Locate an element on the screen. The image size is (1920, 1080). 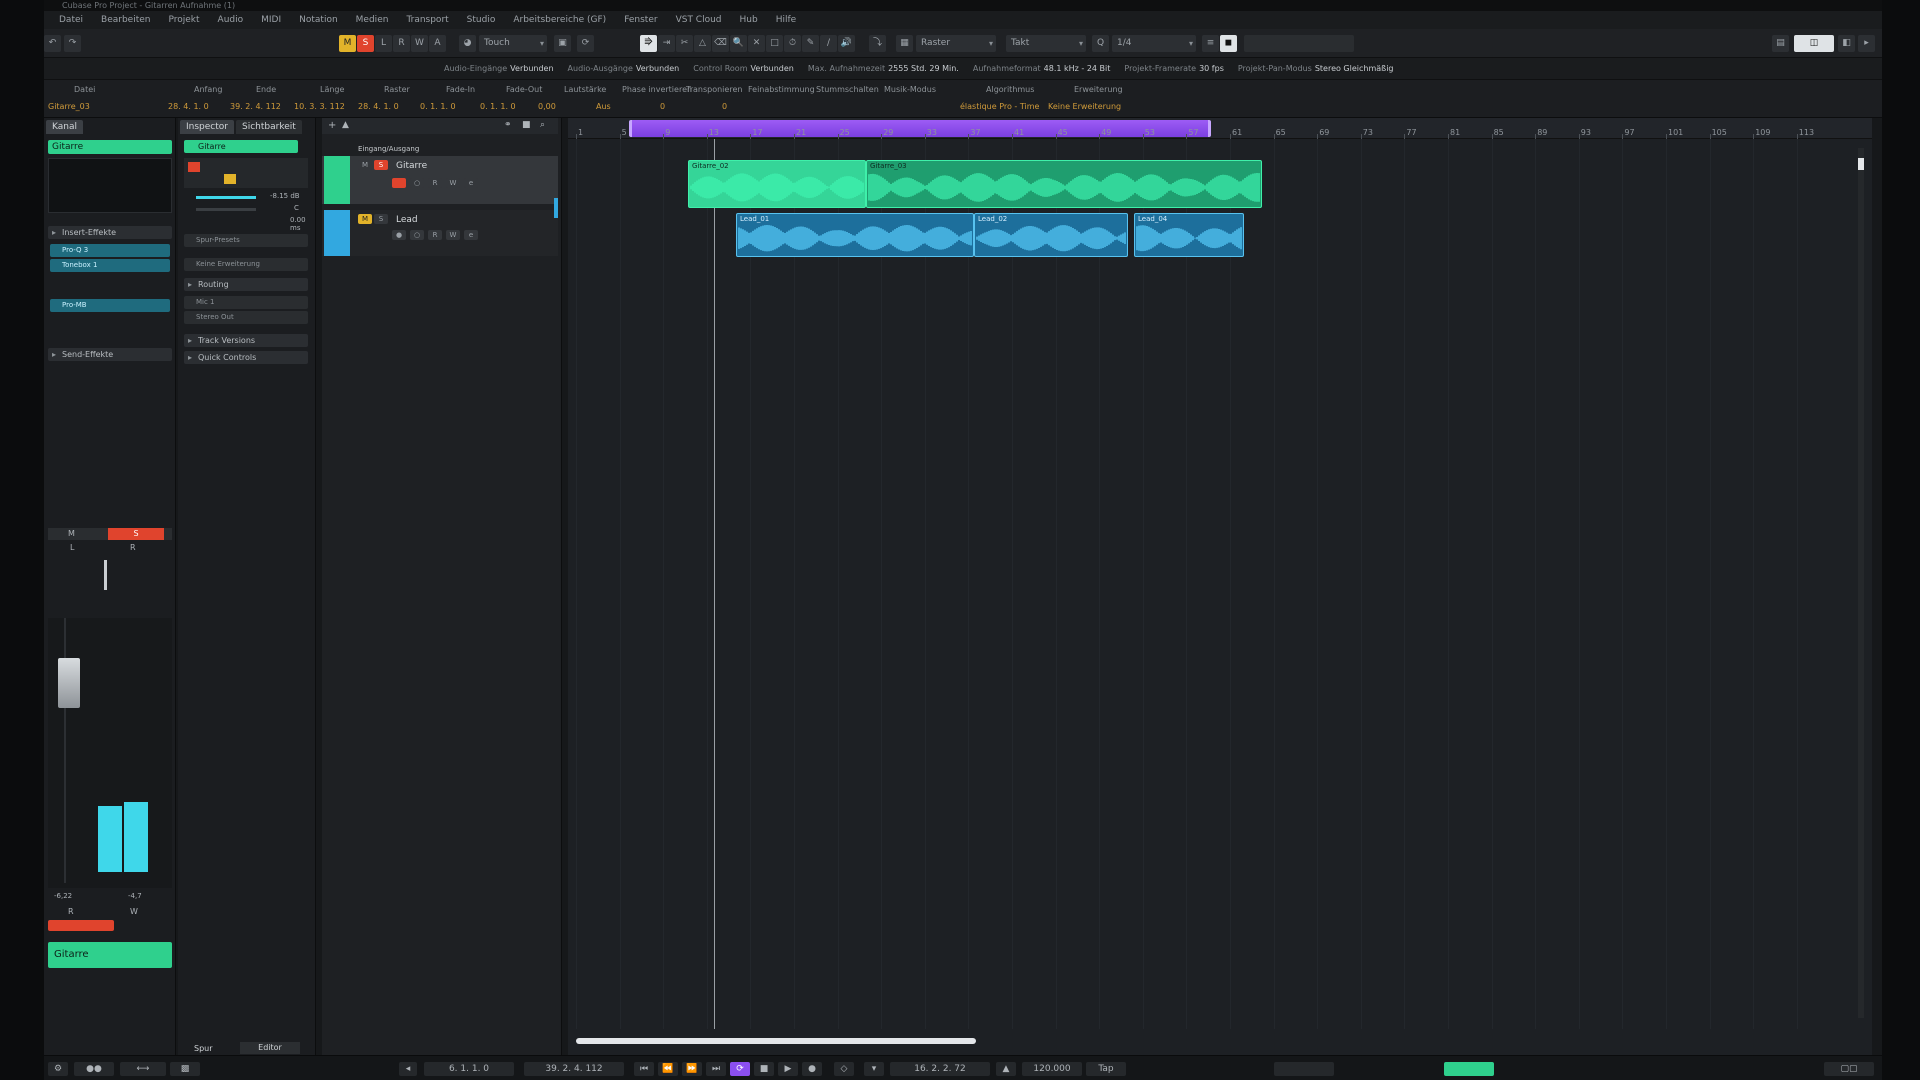
insert-slot-1: Pro-Q 3 is located at coordinates (110, 250).